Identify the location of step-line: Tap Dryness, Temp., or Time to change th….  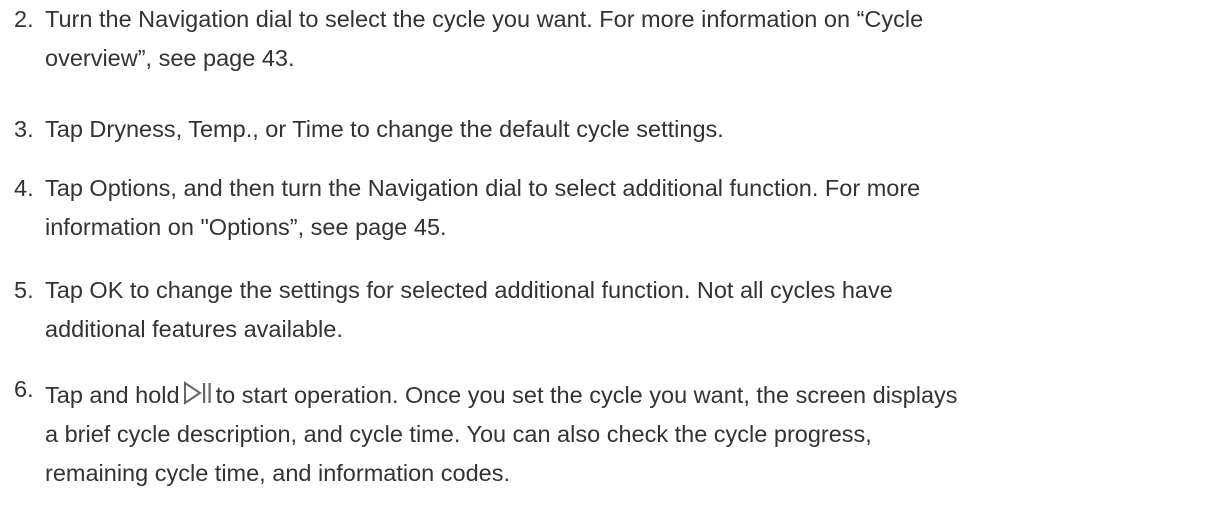
(384, 129).